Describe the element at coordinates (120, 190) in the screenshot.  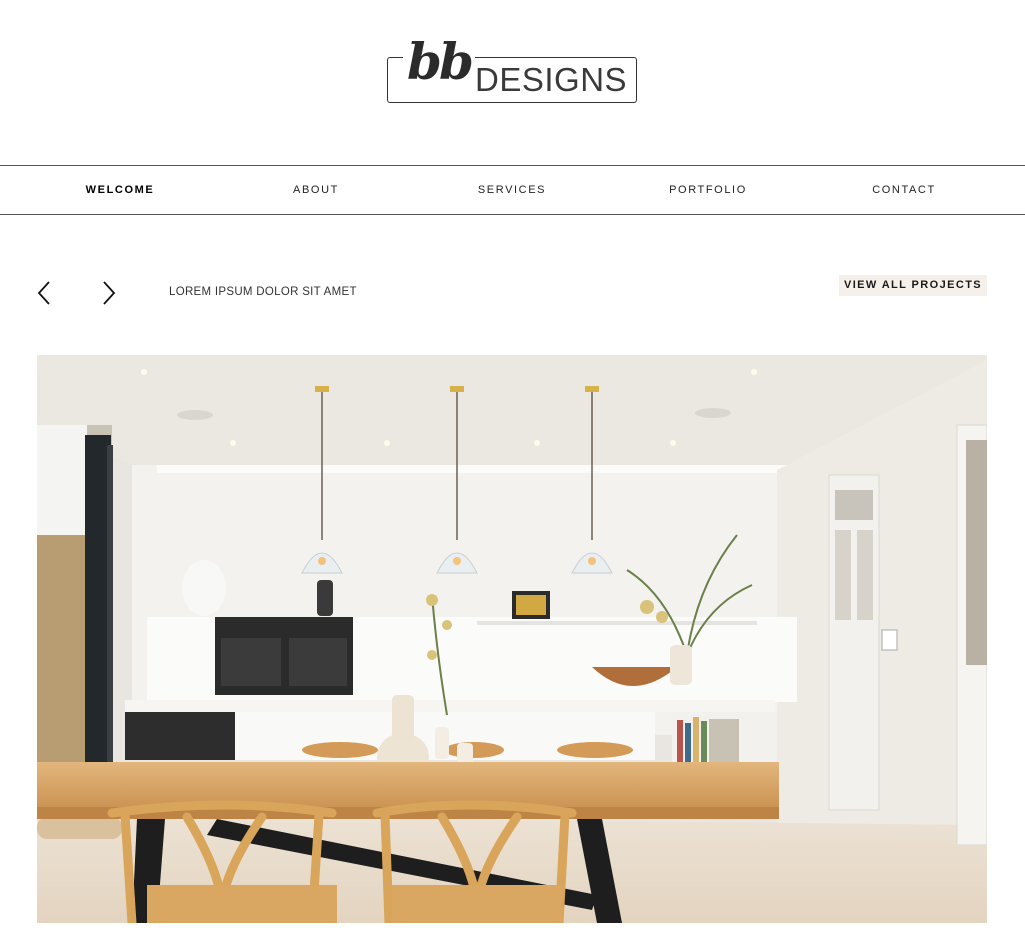
I see `nav-item-welcome: WELCOME` at that location.